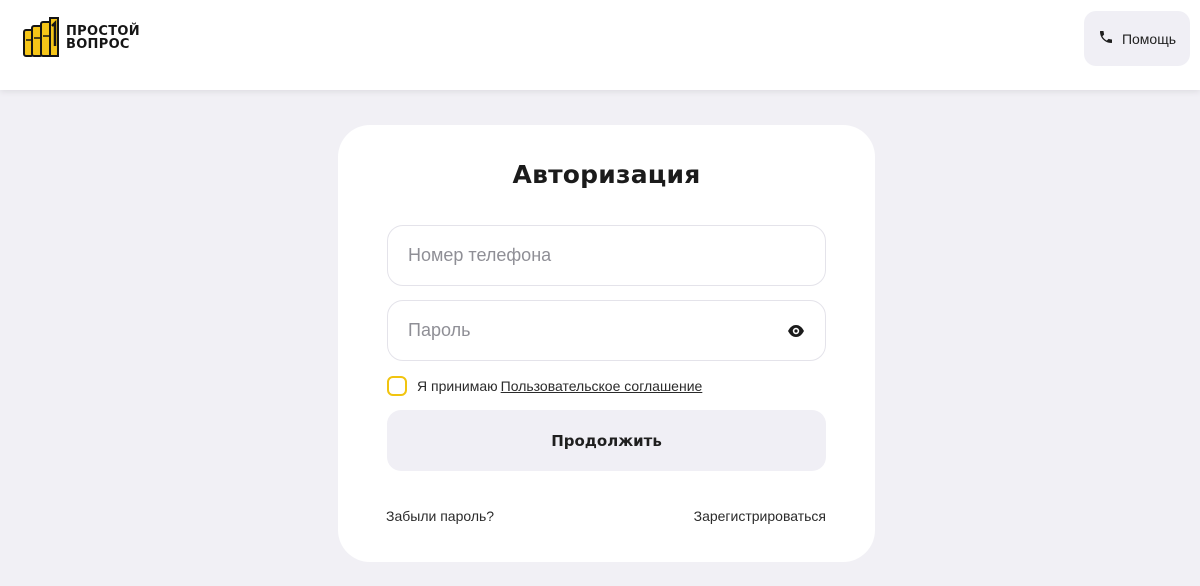 The image size is (1200, 586). I want to click on page-title: Авторизация, so click(606, 174).